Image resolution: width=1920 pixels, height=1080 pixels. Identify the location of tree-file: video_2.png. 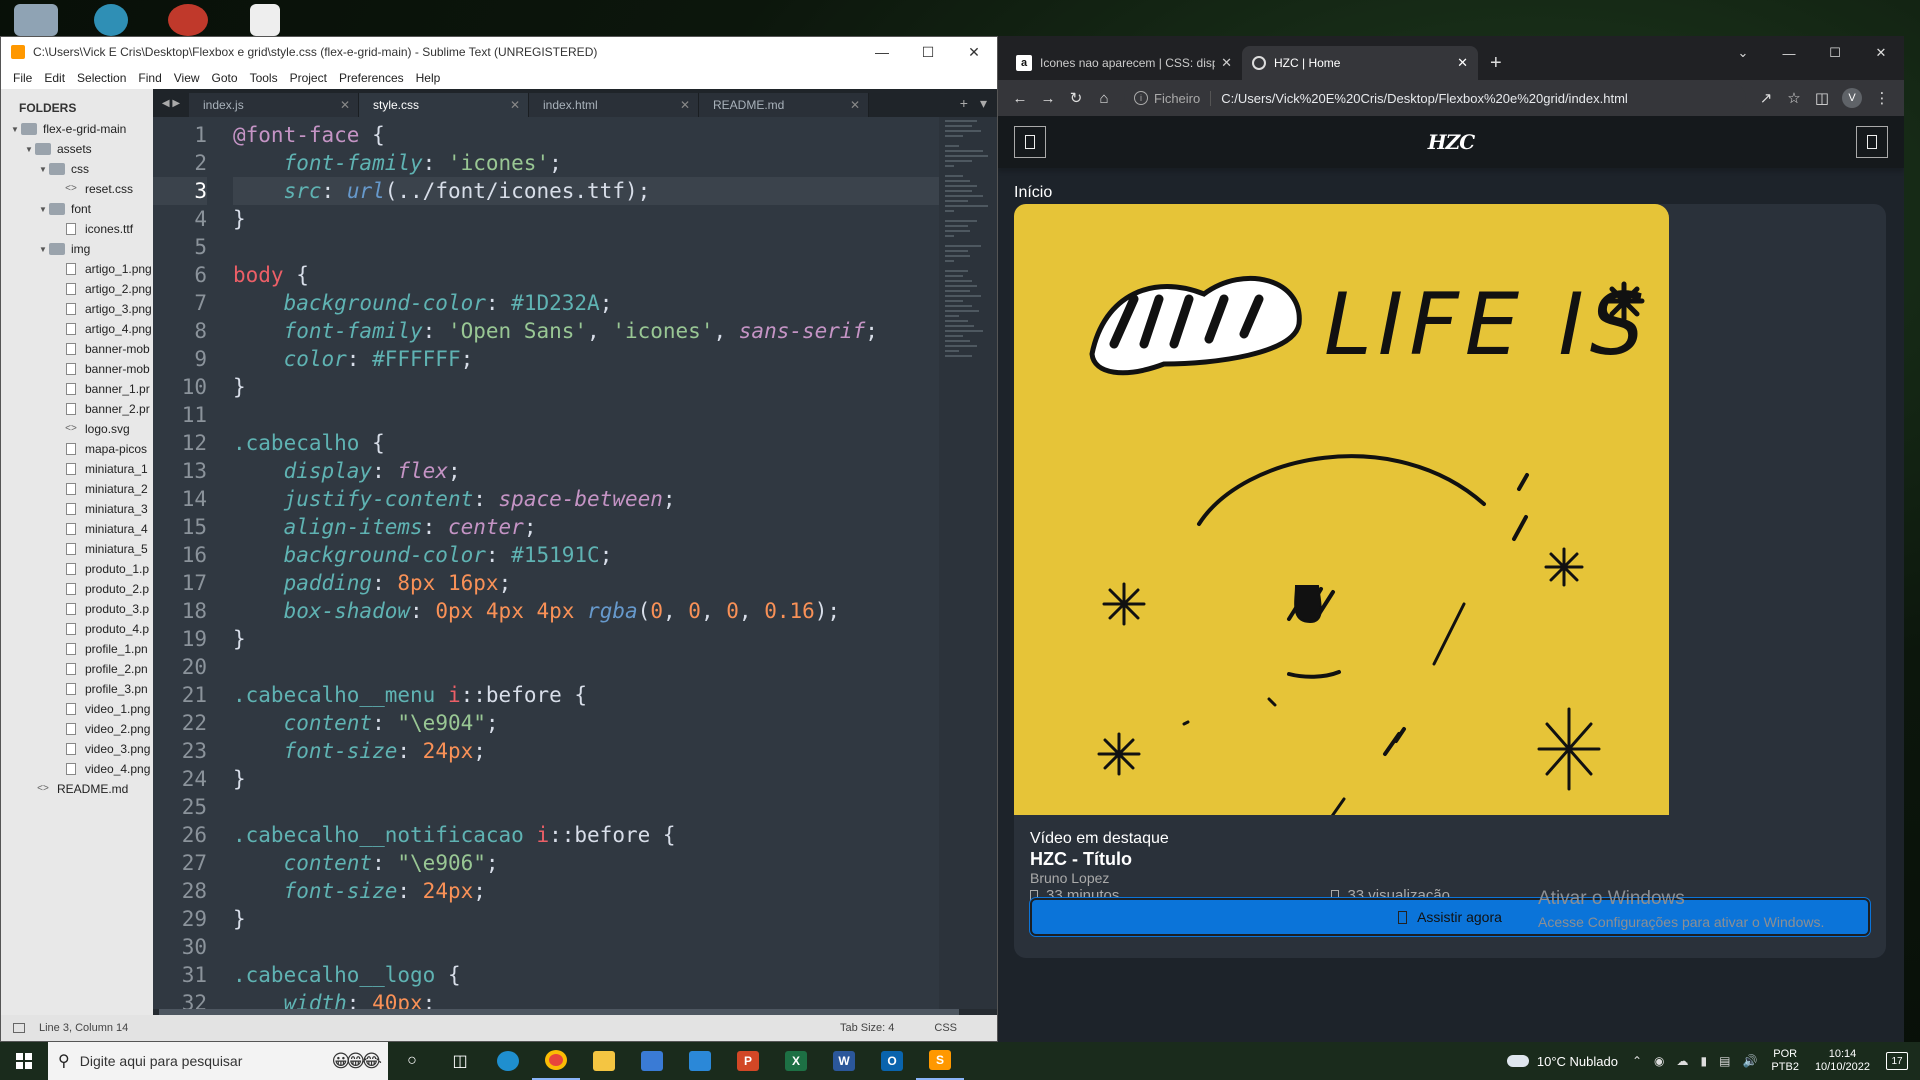
(77, 729).